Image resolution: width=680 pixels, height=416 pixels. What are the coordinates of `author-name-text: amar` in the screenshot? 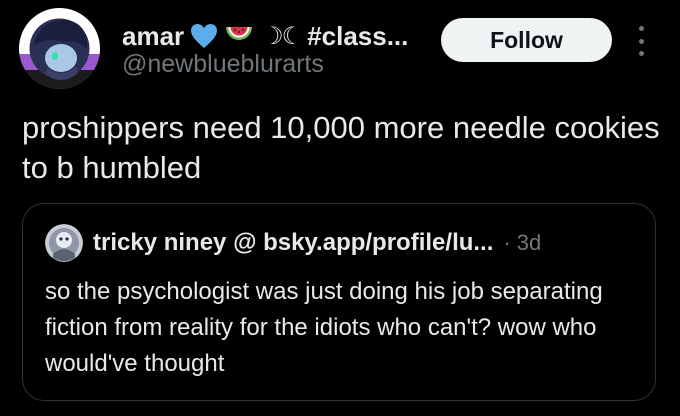 It's located at (153, 35).